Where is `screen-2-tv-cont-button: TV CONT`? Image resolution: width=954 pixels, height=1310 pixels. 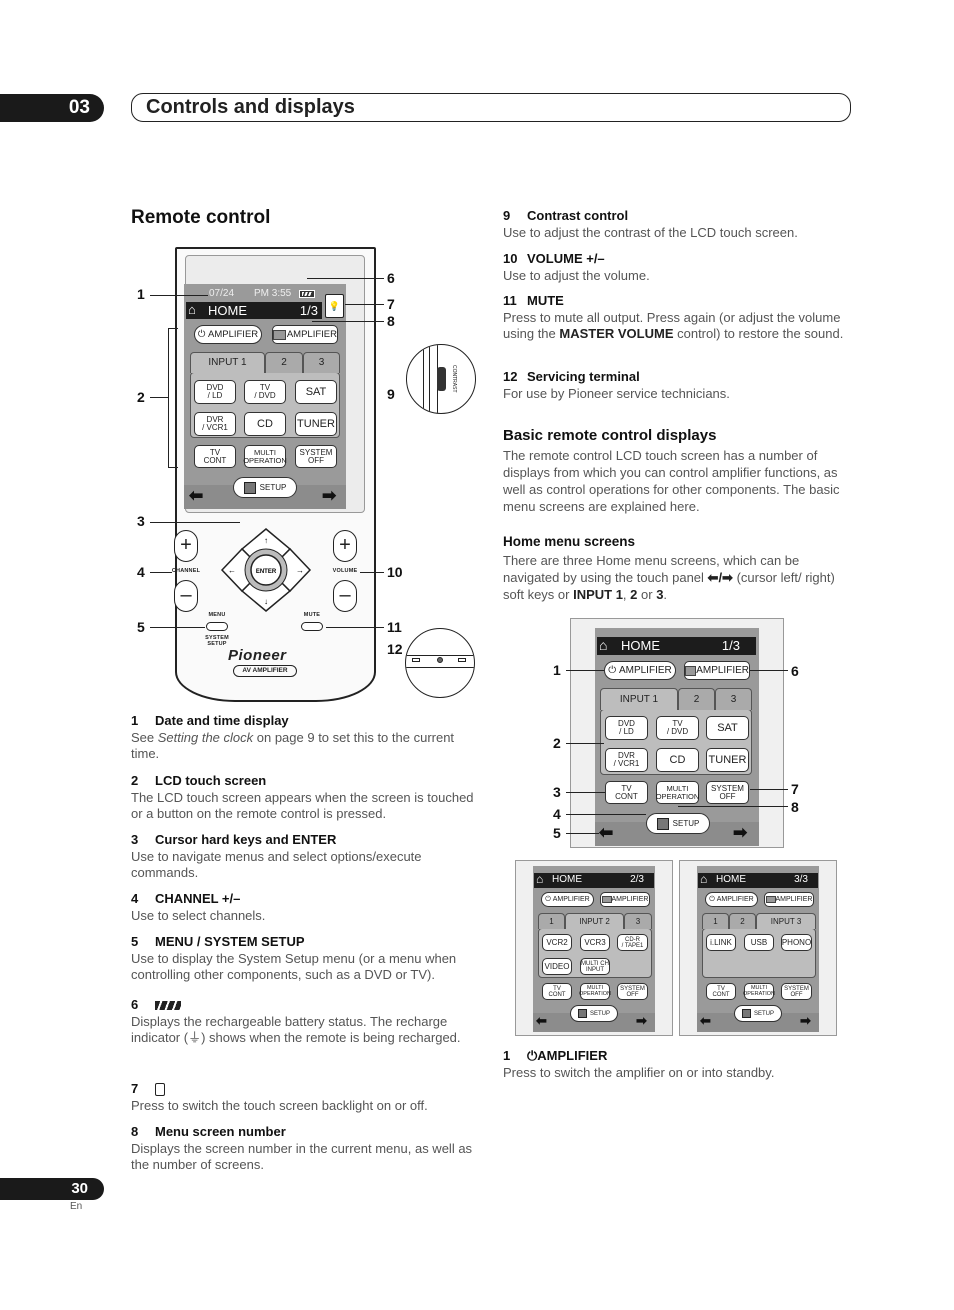 screen-2-tv-cont-button: TV CONT is located at coordinates (557, 991).